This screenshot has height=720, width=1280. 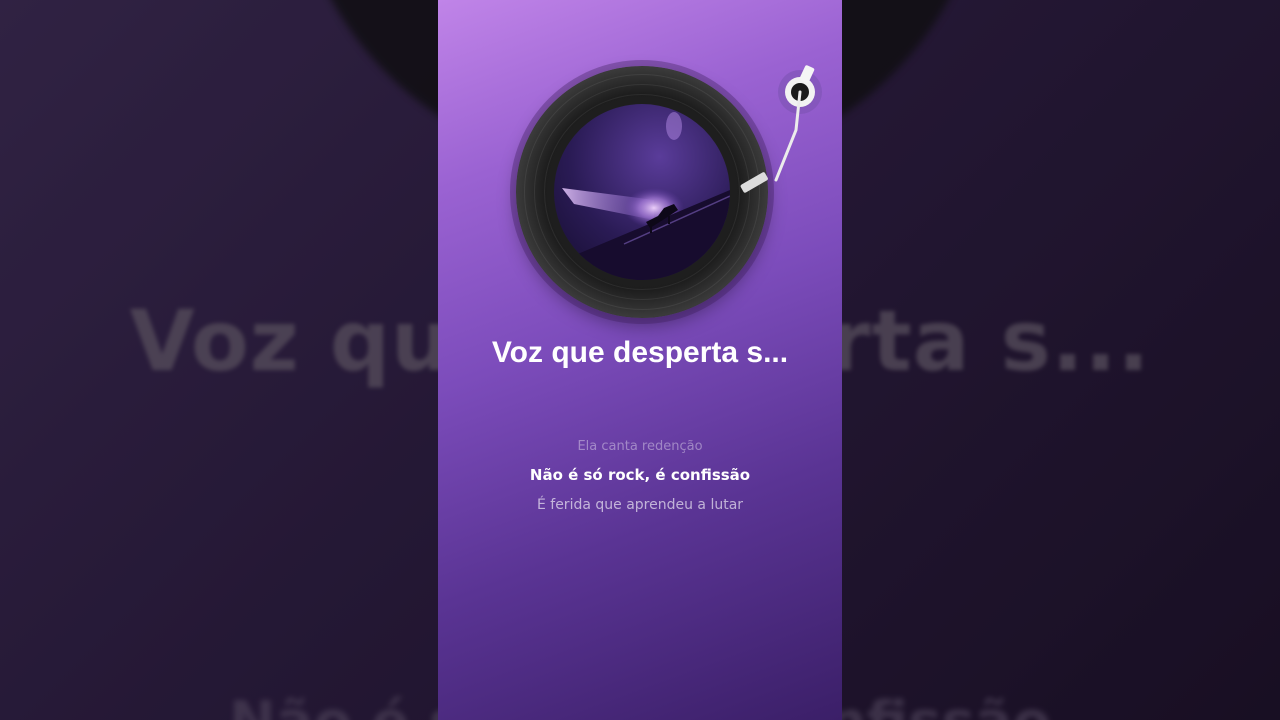 What do you see at coordinates (640, 475) in the screenshot?
I see `current-lyric-line: Não é só rock, é confissão` at bounding box center [640, 475].